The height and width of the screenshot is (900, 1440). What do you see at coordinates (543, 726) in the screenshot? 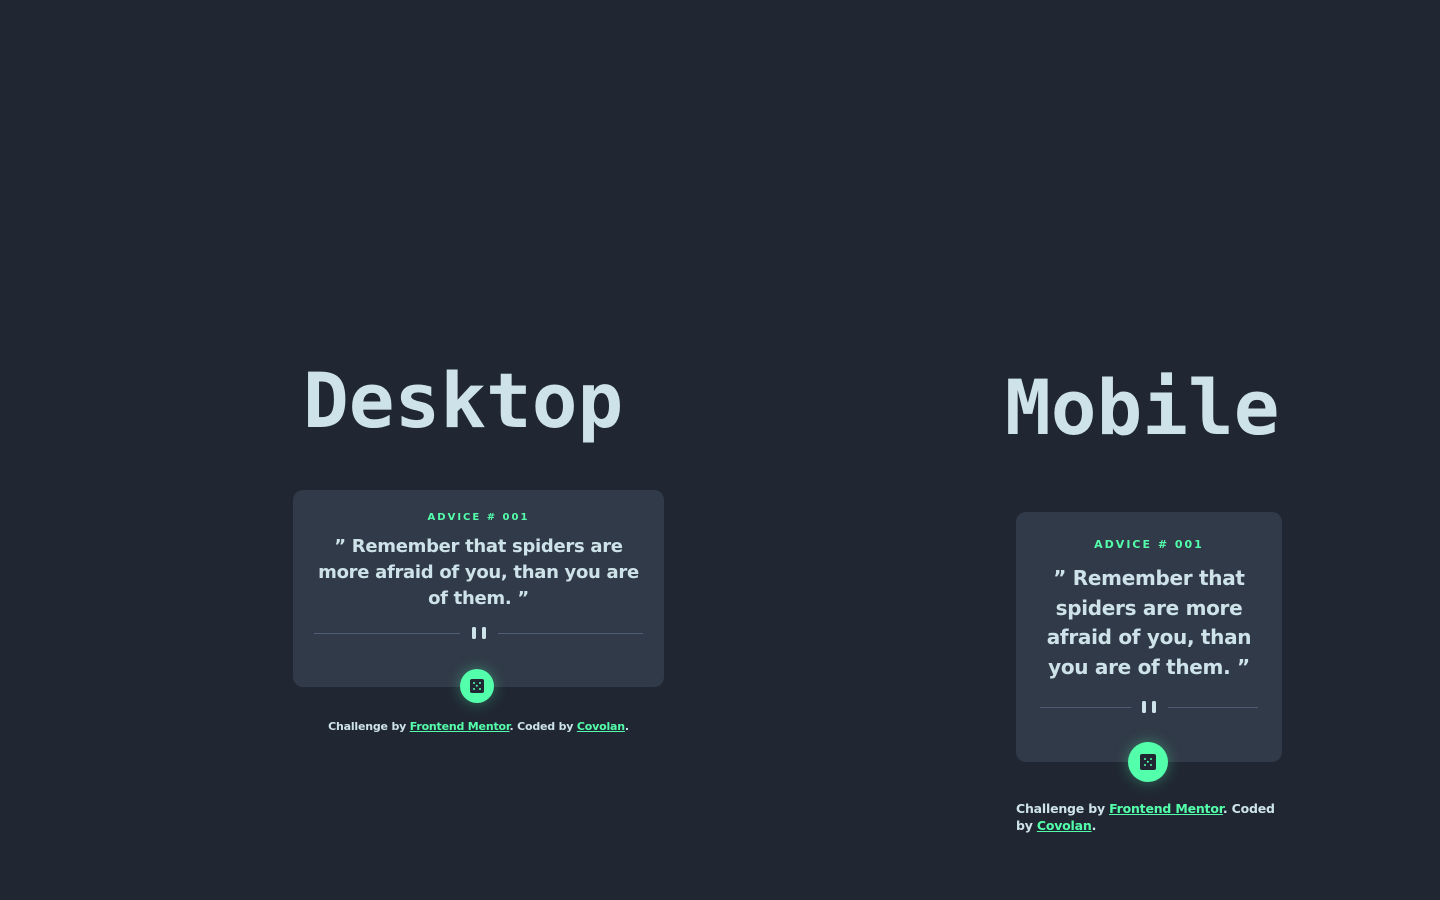
I see `attribution-middle: . Coded by` at bounding box center [543, 726].